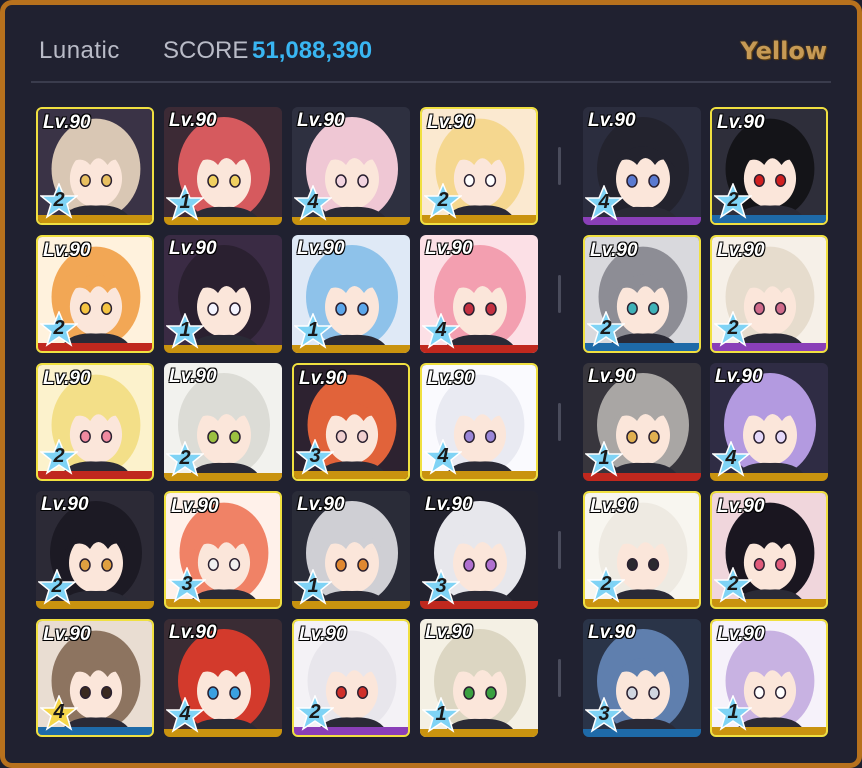 This screenshot has height=768, width=862. Describe the element at coordinates (783, 51) in the screenshot. I see `armor-type-label: Yellow` at that location.